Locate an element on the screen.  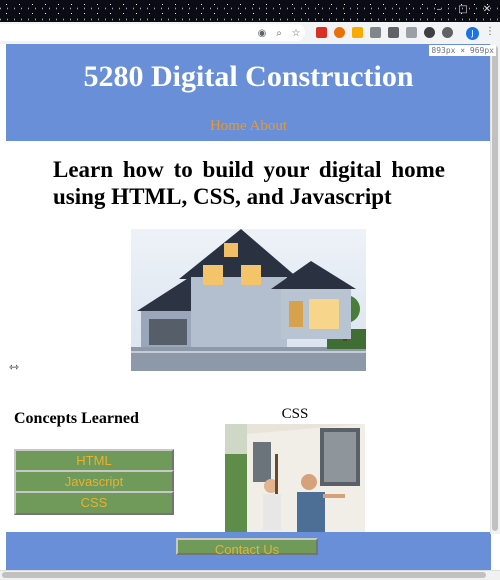
address-bar: ◉ ⌕ ☆ is located at coordinates (152, 32).